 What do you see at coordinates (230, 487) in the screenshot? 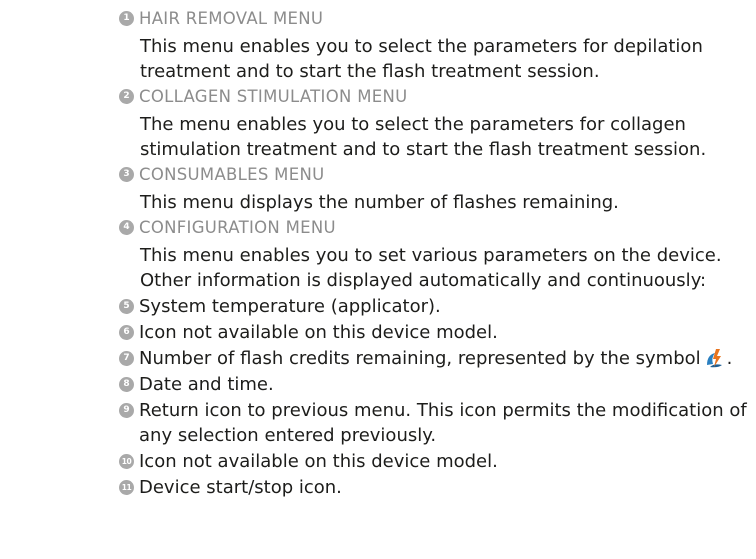
I see `list-item: 11 Device start/stop icon.` at bounding box center [230, 487].